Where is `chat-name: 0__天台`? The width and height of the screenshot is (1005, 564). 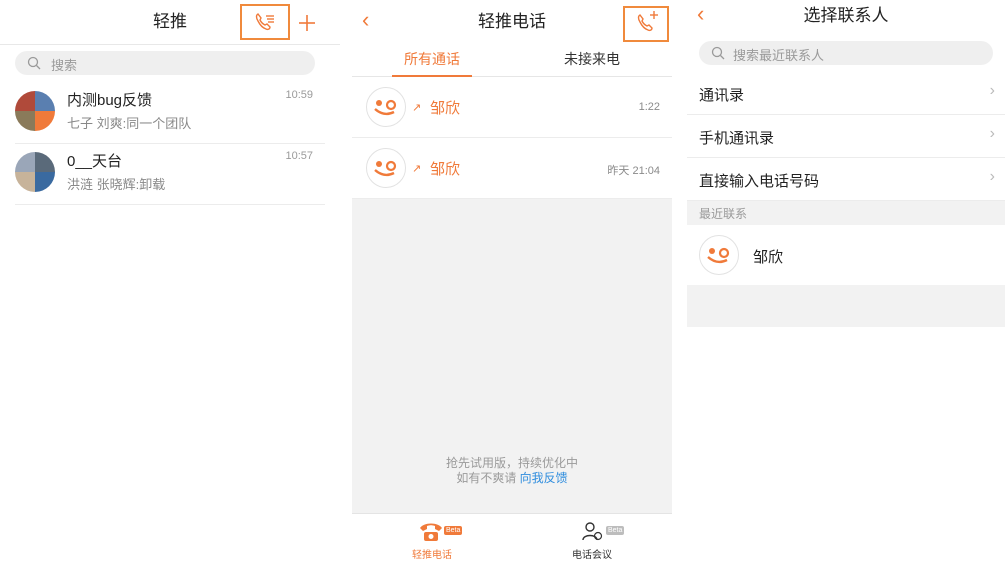 chat-name: 0__天台 is located at coordinates (95, 161).